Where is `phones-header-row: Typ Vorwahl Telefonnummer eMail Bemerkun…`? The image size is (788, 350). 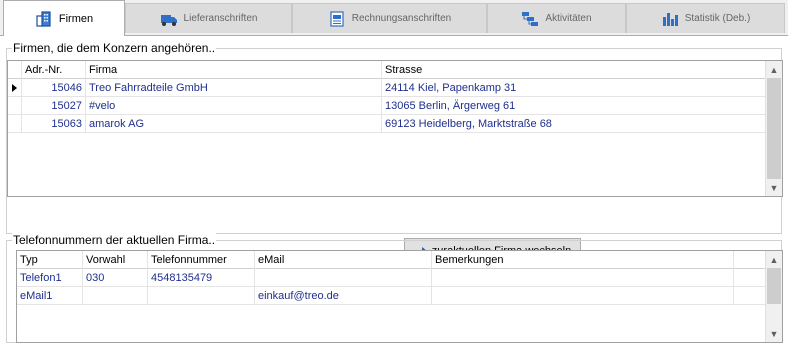
phones-header-row: Typ Vorwahl Telefonnummer eMail Bemerkun… is located at coordinates (392, 260).